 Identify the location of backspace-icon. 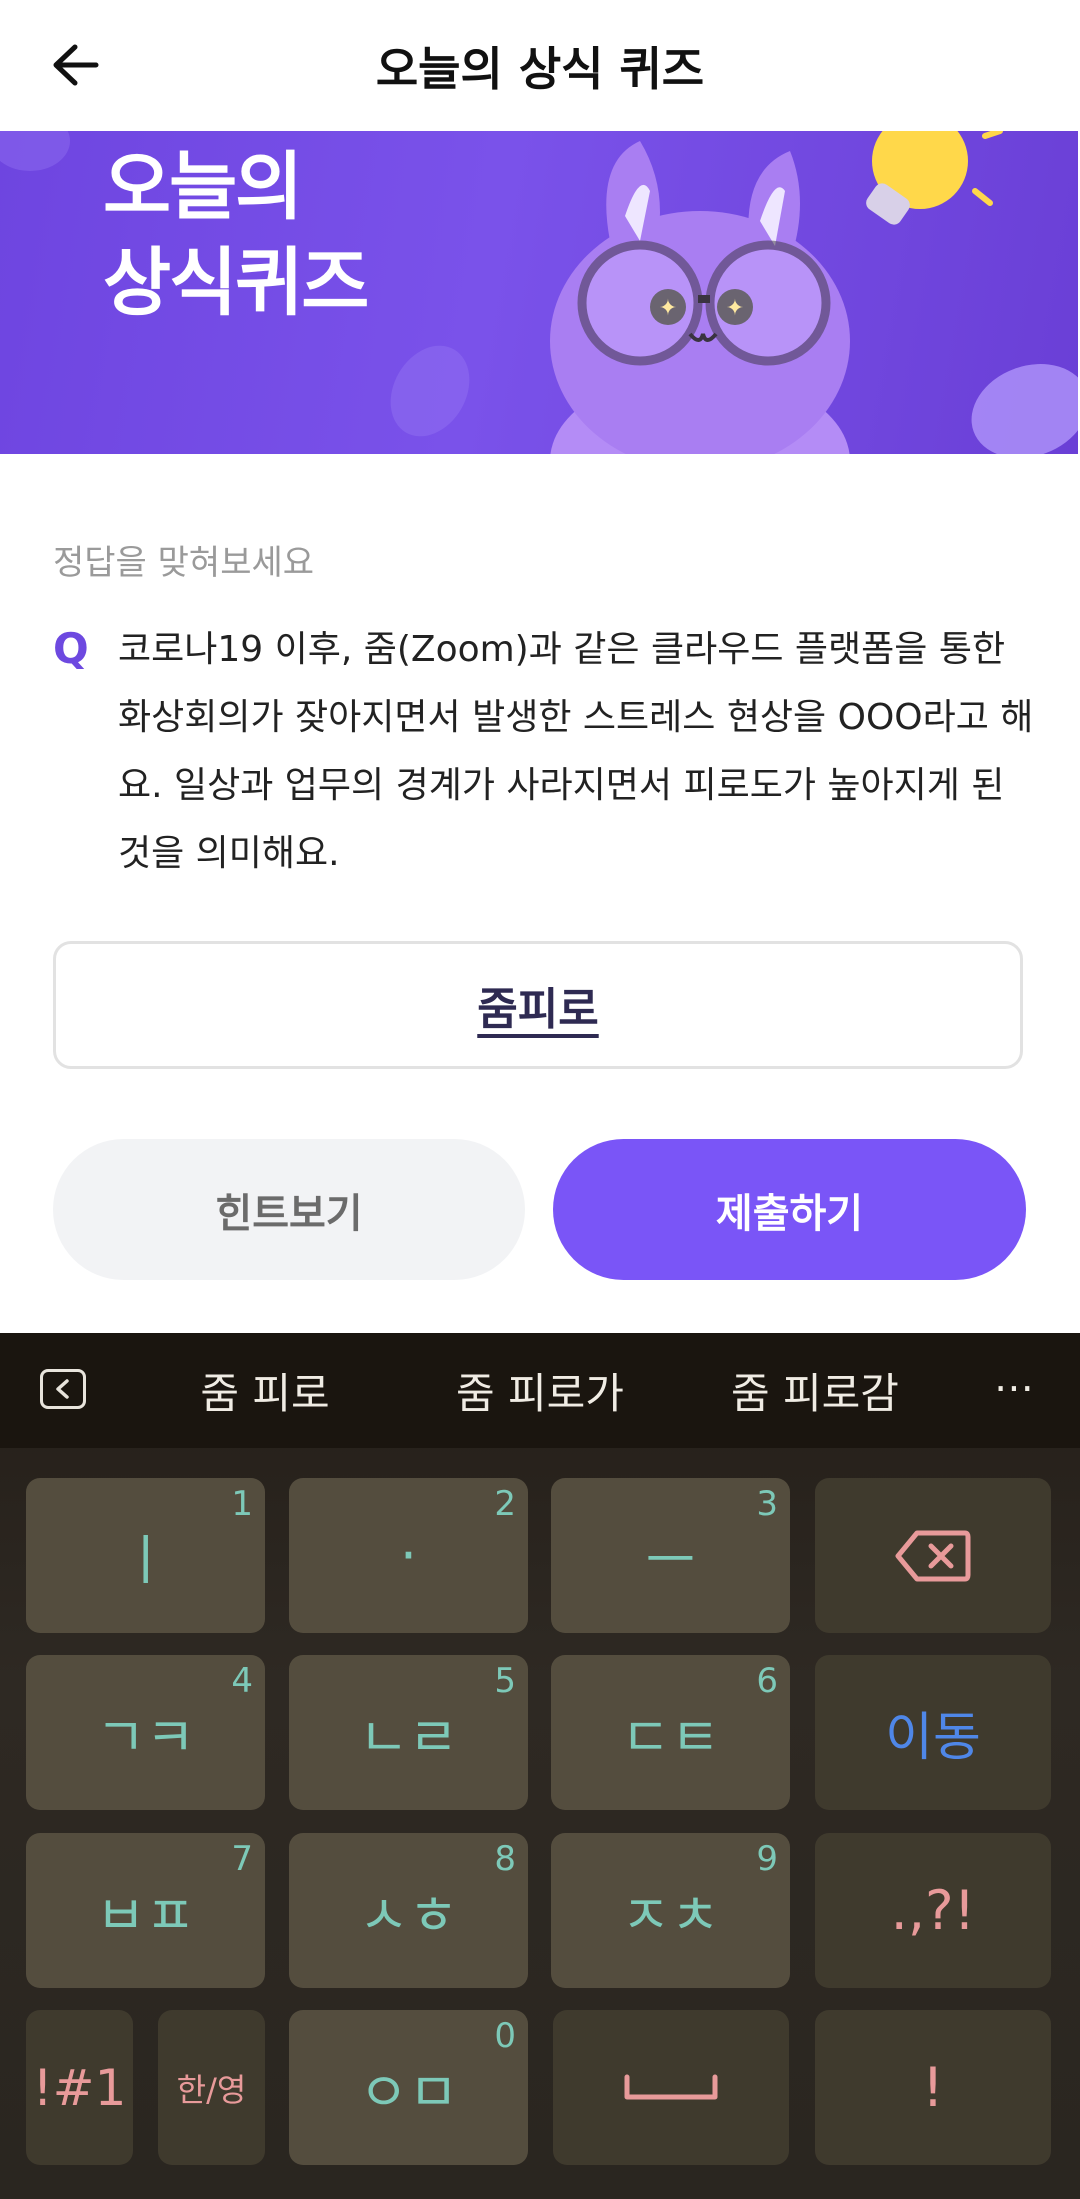
(933, 1555).